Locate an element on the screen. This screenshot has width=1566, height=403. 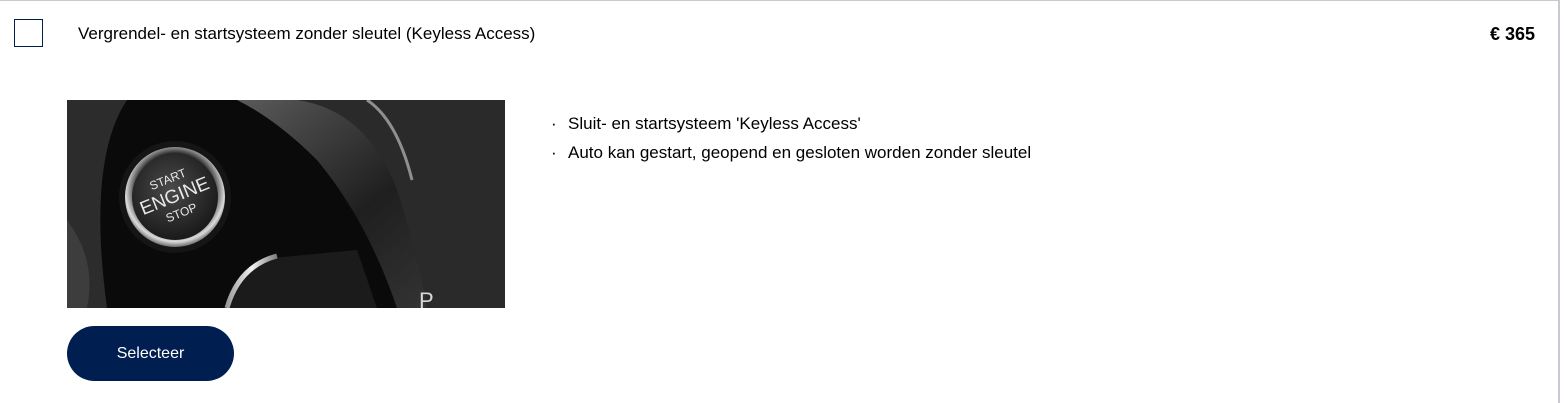
select-button: Selecteer is located at coordinates (150, 353).